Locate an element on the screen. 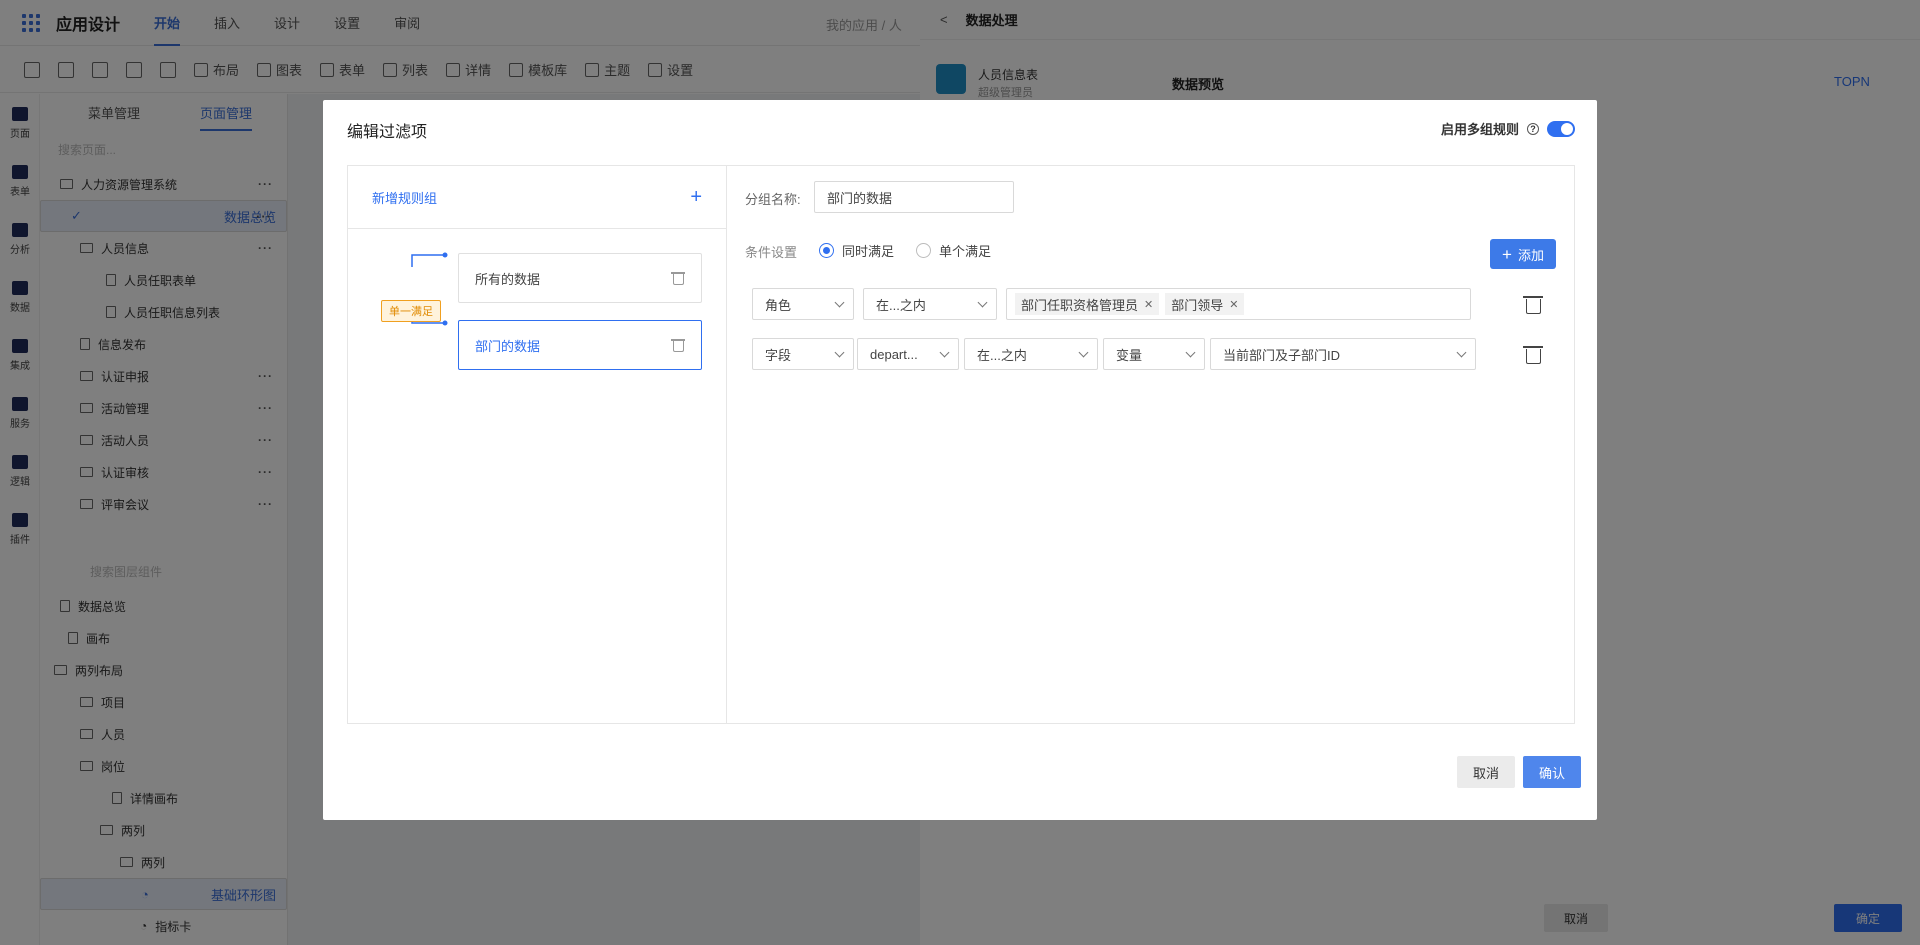 The image size is (1920, 945). field-select-value: 字段 is located at coordinates (778, 355).